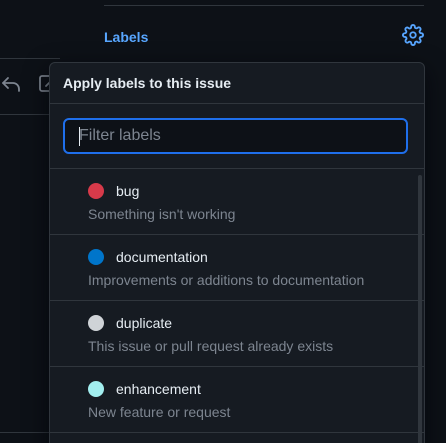 This screenshot has width=446, height=443. I want to click on text-cursor, so click(79, 136).